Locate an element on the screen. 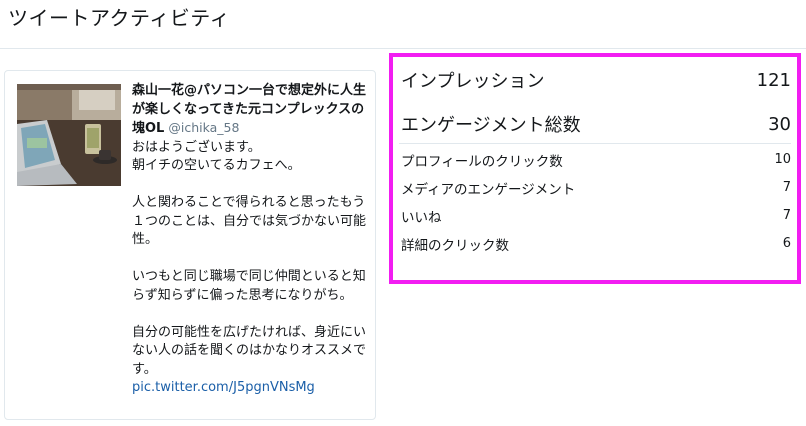 Image resolution: width=806 pixels, height=426 pixels. impressions-label: インプレッション is located at coordinates (473, 81).